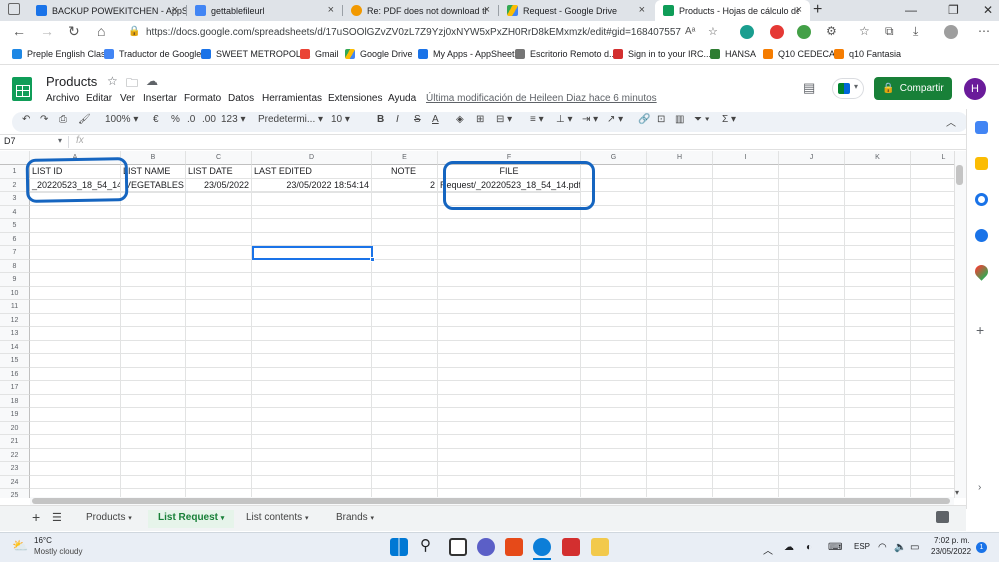 This screenshot has height=562, width=999. I want to click on chart-icon: ▥, so click(679, 119).